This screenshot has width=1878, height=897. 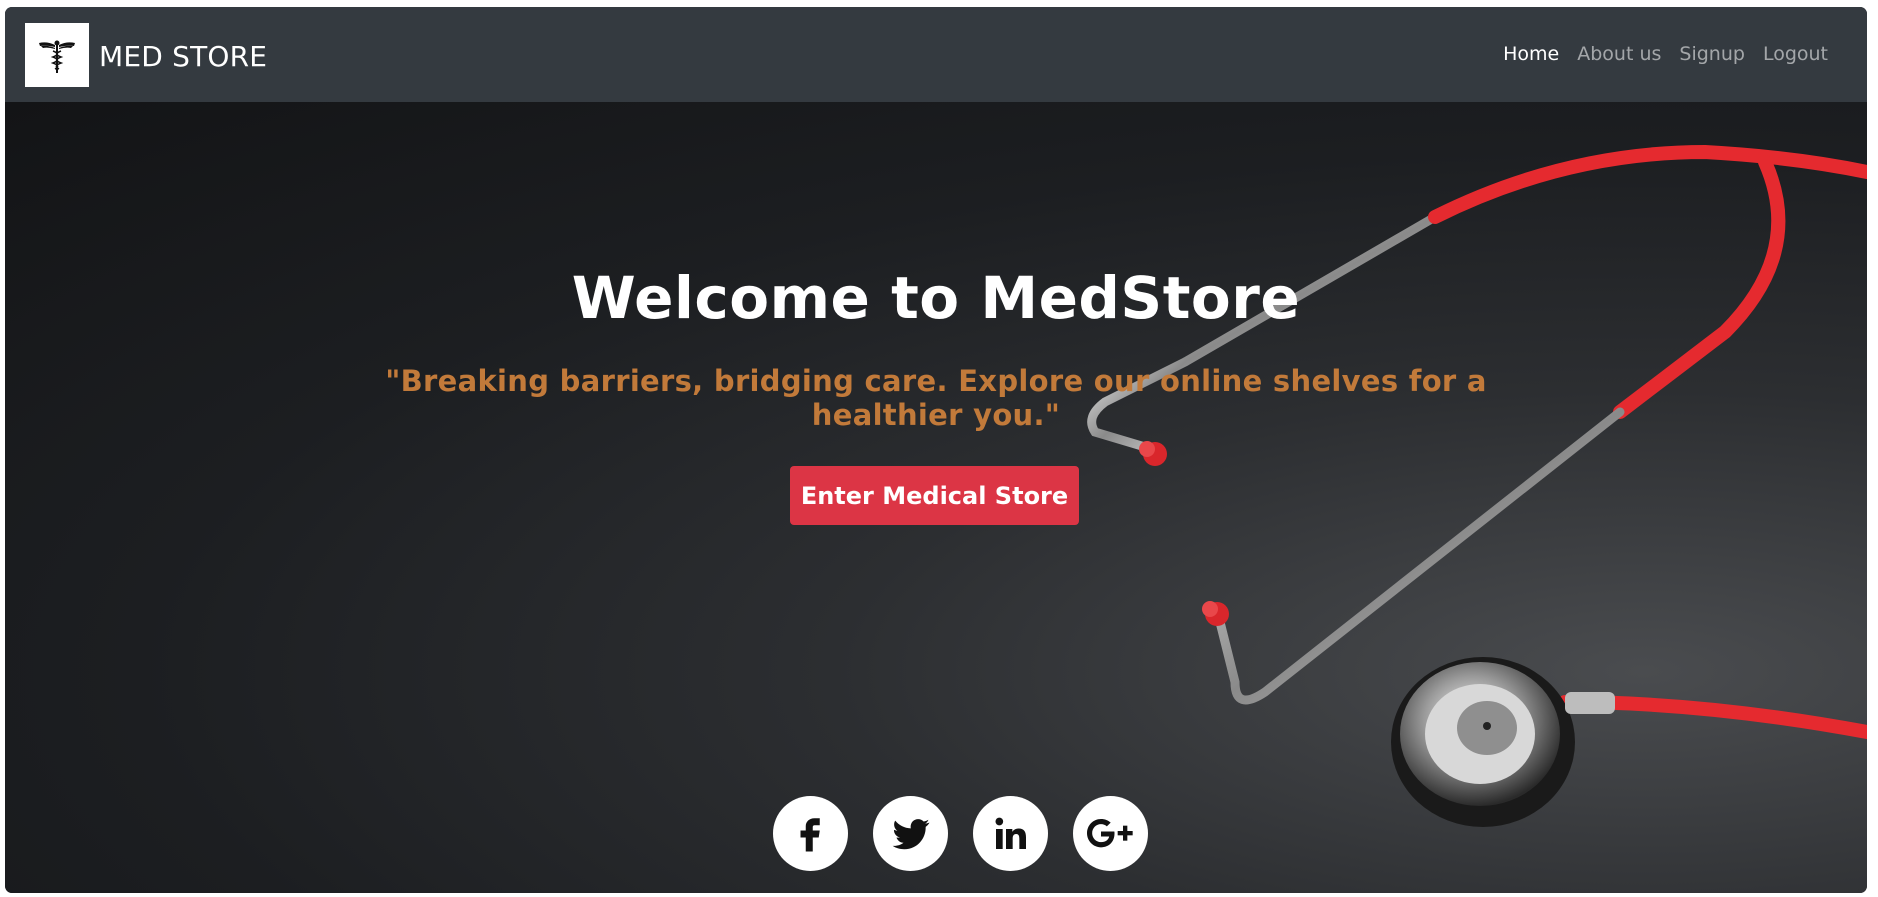 I want to click on hero-title: Welcome to MedStore, so click(x=936, y=298).